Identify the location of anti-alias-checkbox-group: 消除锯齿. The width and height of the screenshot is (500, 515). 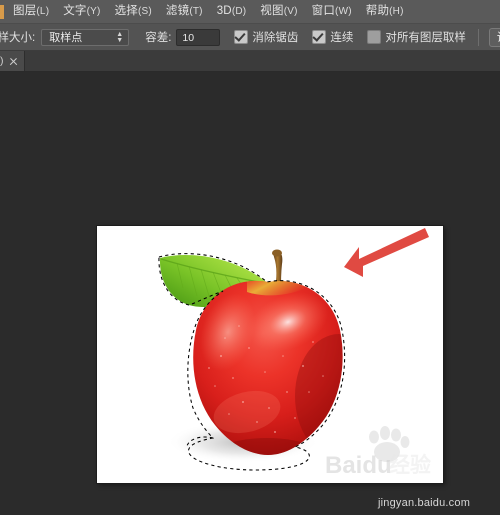
(266, 37).